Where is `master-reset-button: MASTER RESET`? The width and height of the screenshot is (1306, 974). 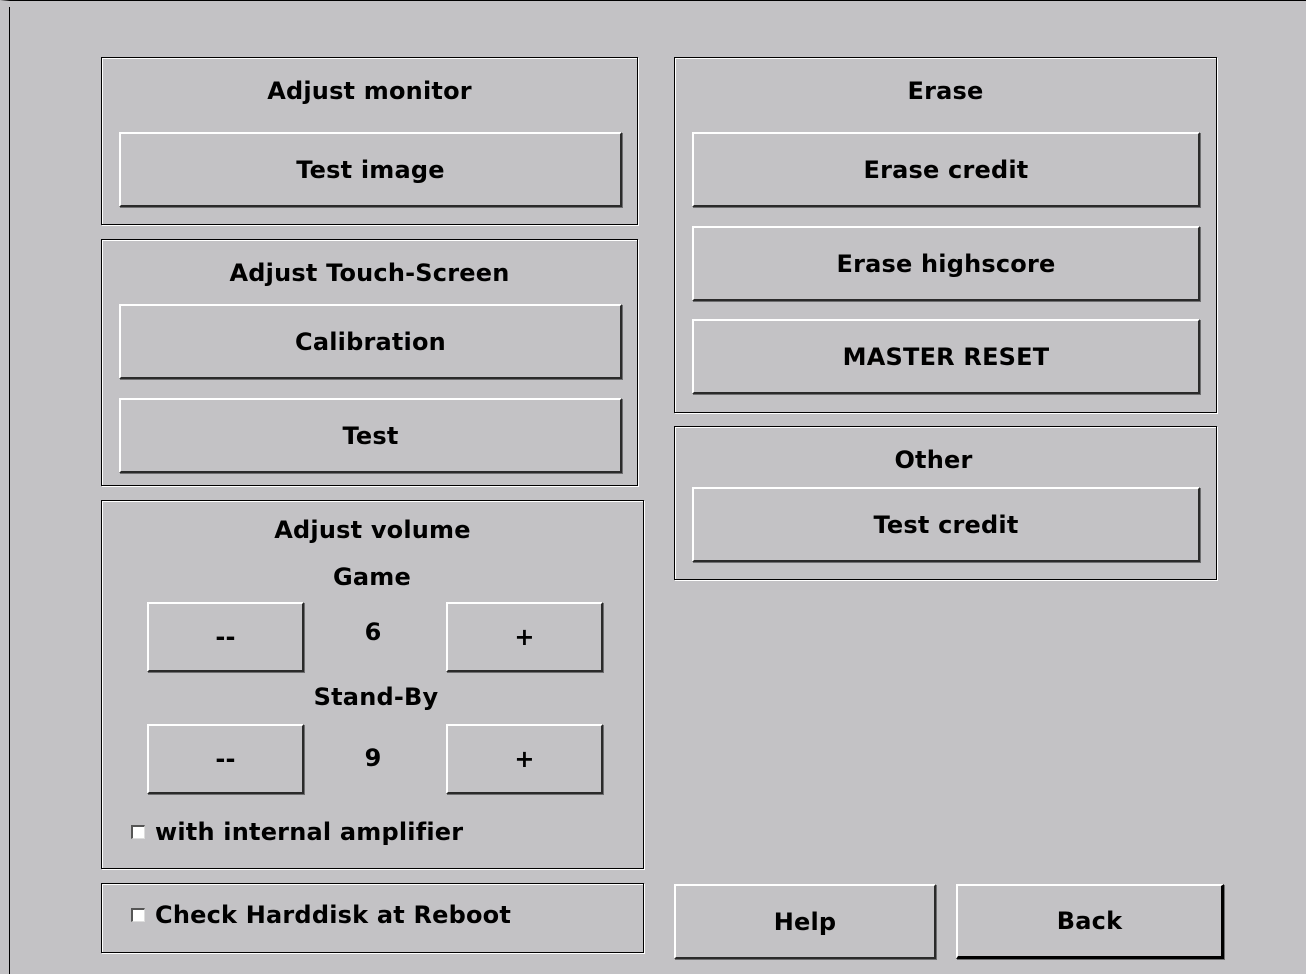
master-reset-button: MASTER RESET is located at coordinates (946, 356).